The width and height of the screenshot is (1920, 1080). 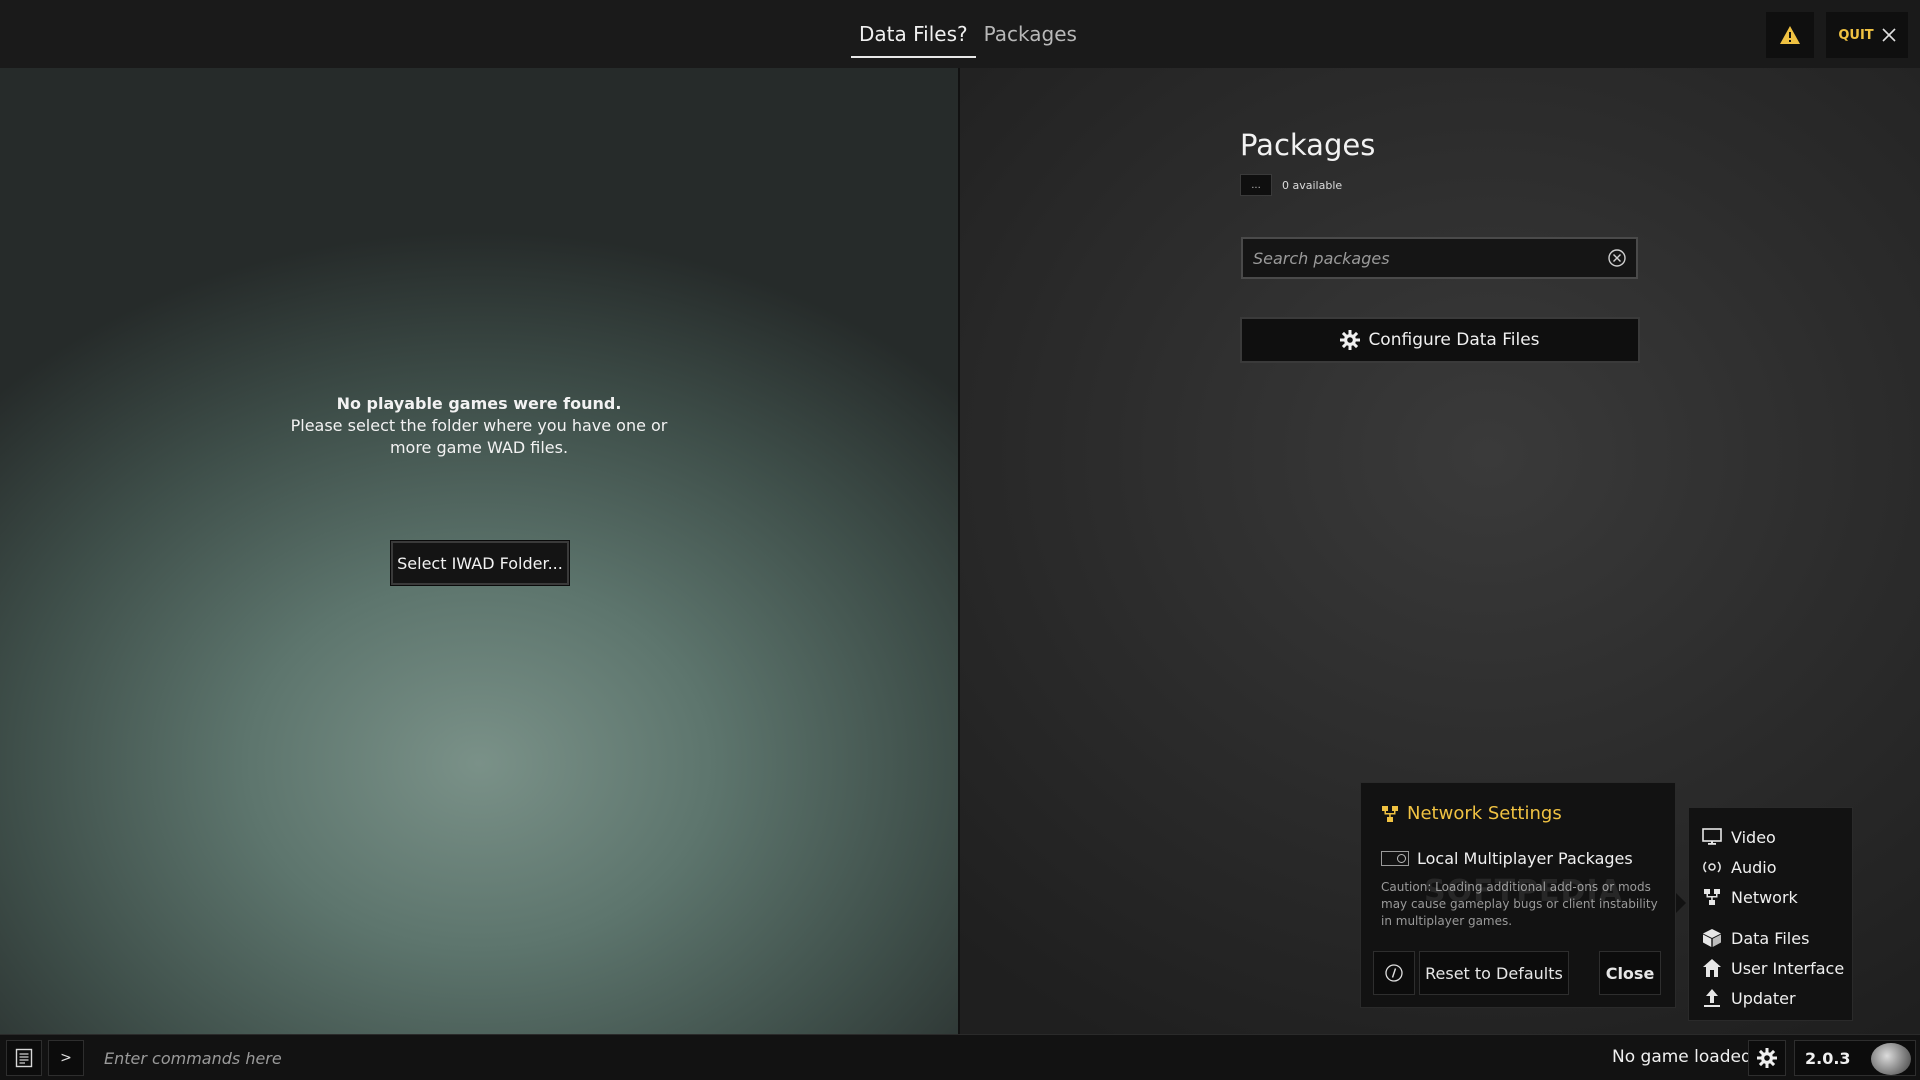 I want to click on network-settings-buttons: Reset to Defaults Close, so click(x=1519, y=973).